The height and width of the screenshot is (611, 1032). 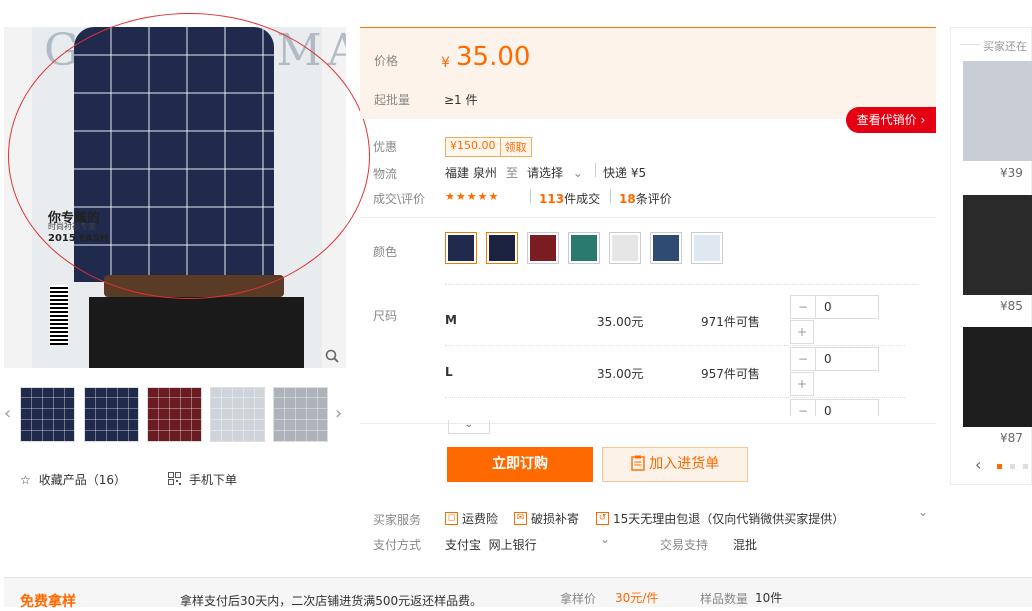 I want to click on deals-count: 113件成交, so click(x=569, y=198).